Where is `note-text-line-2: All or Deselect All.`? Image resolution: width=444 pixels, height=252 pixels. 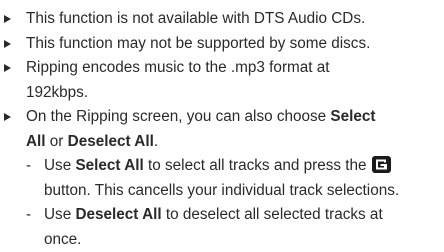 note-text-line-2: All or Deselect All. is located at coordinates (235, 142).